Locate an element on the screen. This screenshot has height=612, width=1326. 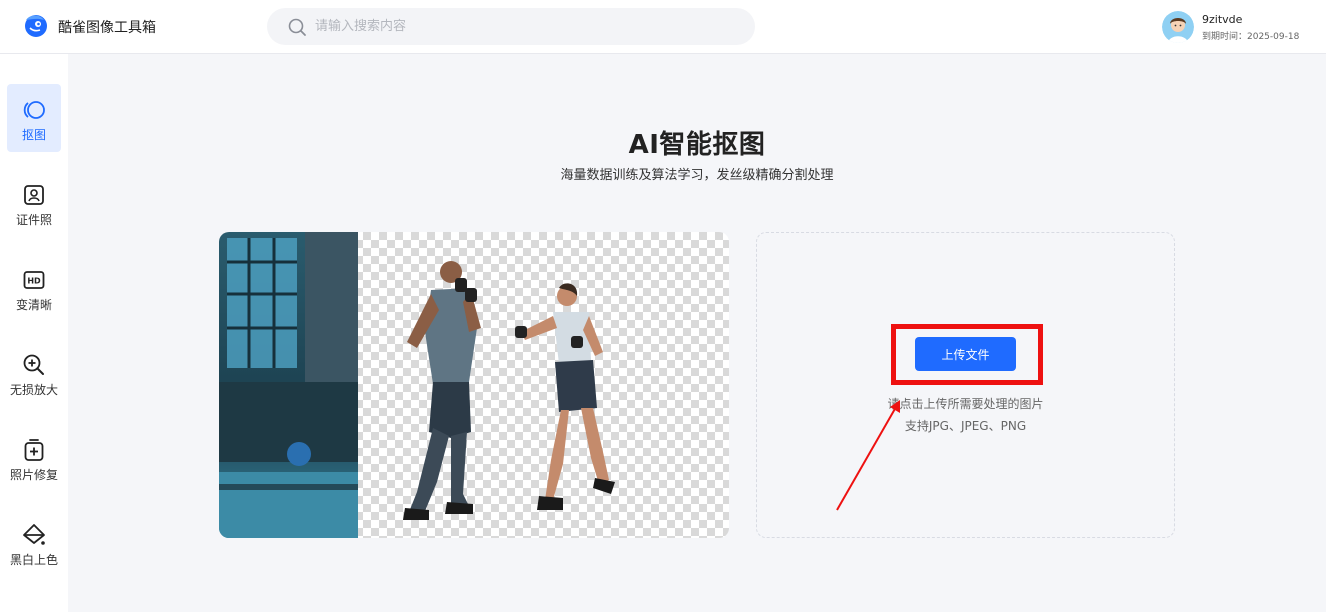
page-subtitle: 海量数据训练及算法学习，发丝级精确分割处理 is located at coordinates (697, 175).